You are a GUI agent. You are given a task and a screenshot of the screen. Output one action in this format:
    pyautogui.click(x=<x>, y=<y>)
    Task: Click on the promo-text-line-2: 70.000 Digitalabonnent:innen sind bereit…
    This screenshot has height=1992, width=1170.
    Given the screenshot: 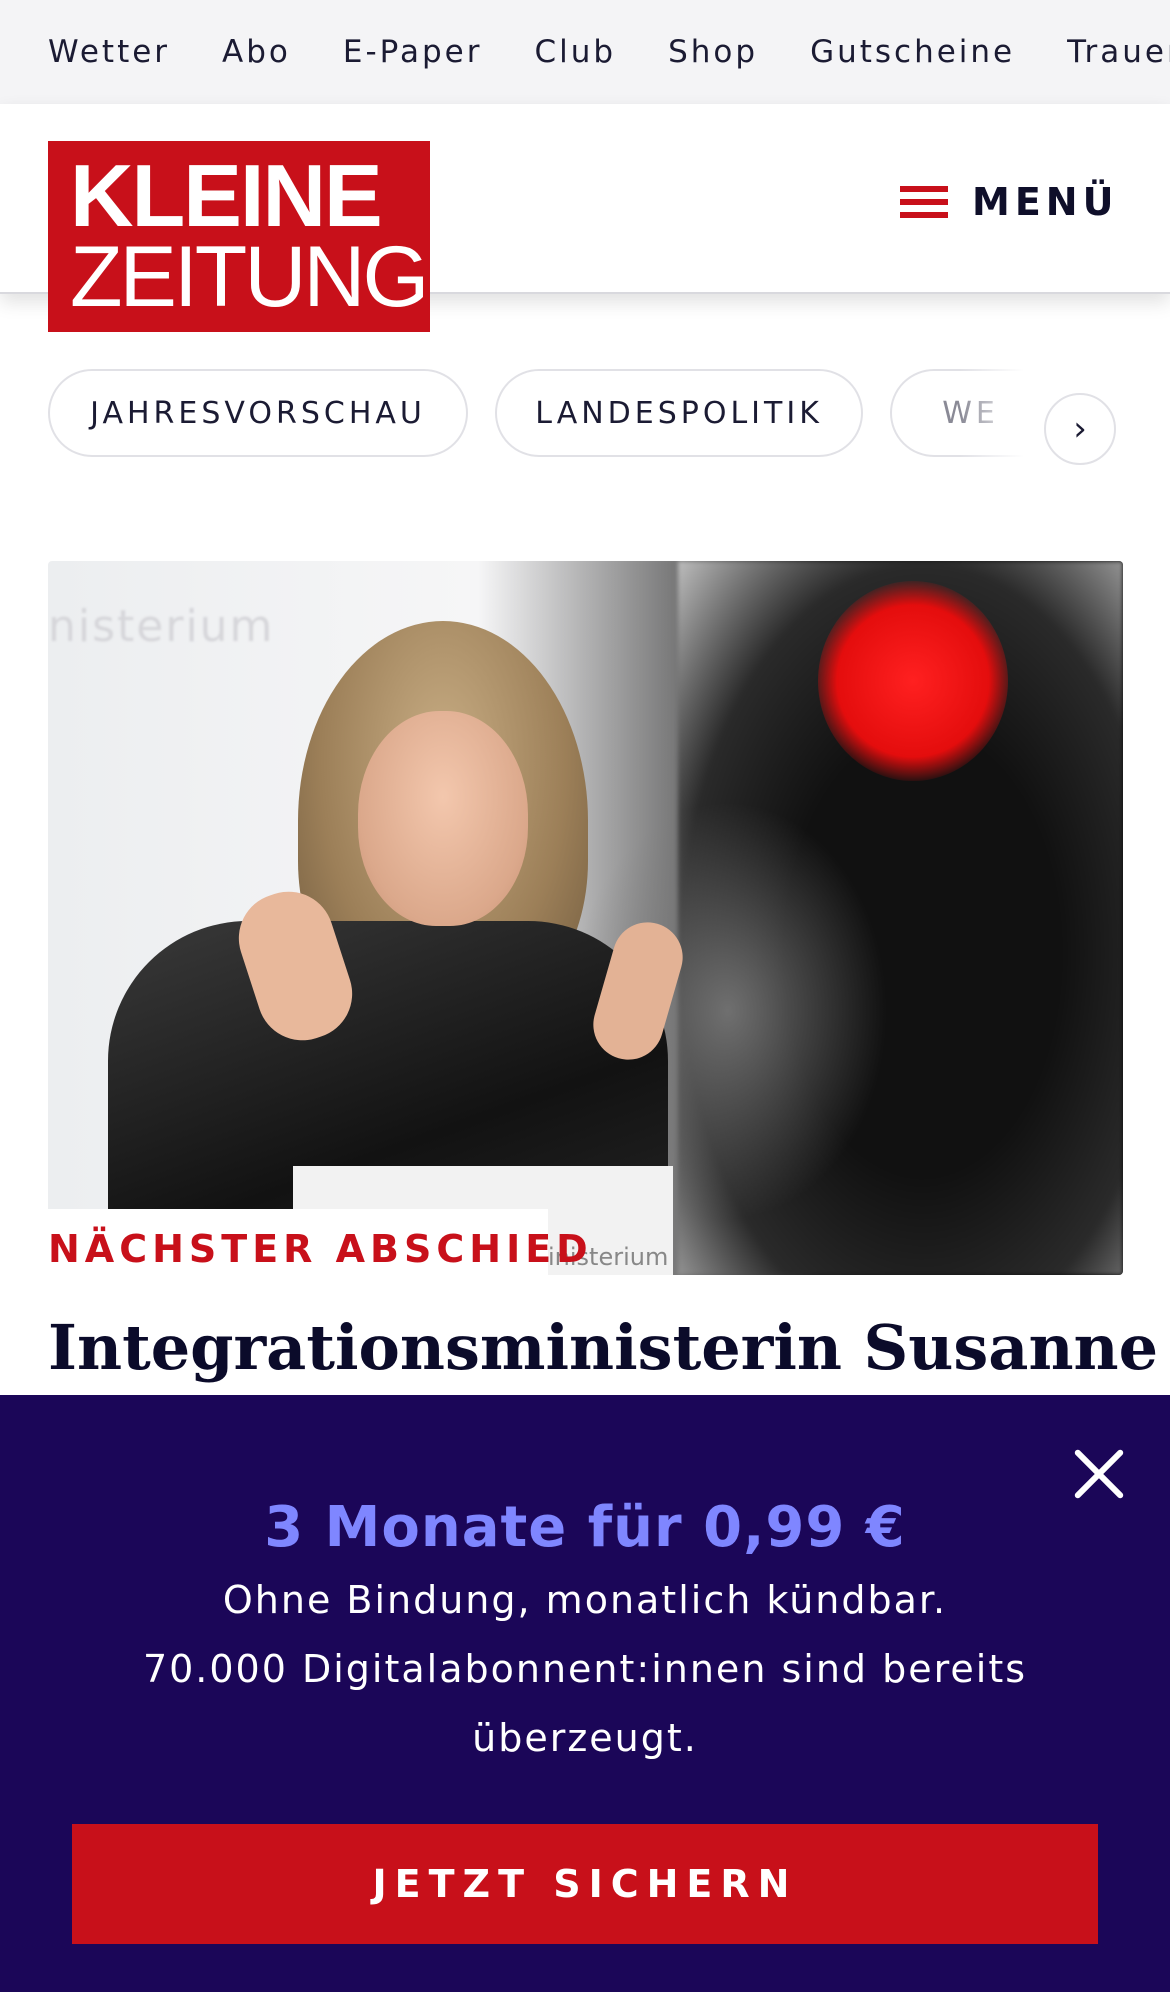 What is the action you would take?
    pyautogui.click(x=585, y=1669)
    